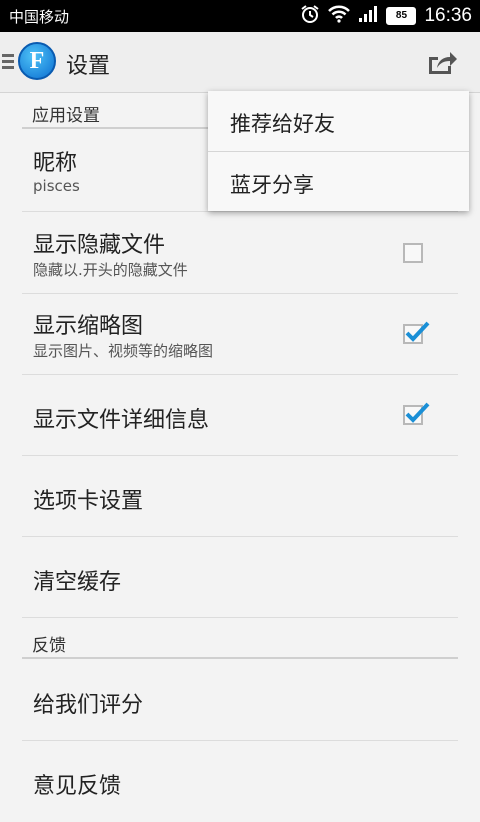  Describe the element at coordinates (110, 270) in the screenshot. I see `item-subtitle: 隐藏以.开头的隐藏文件` at that location.